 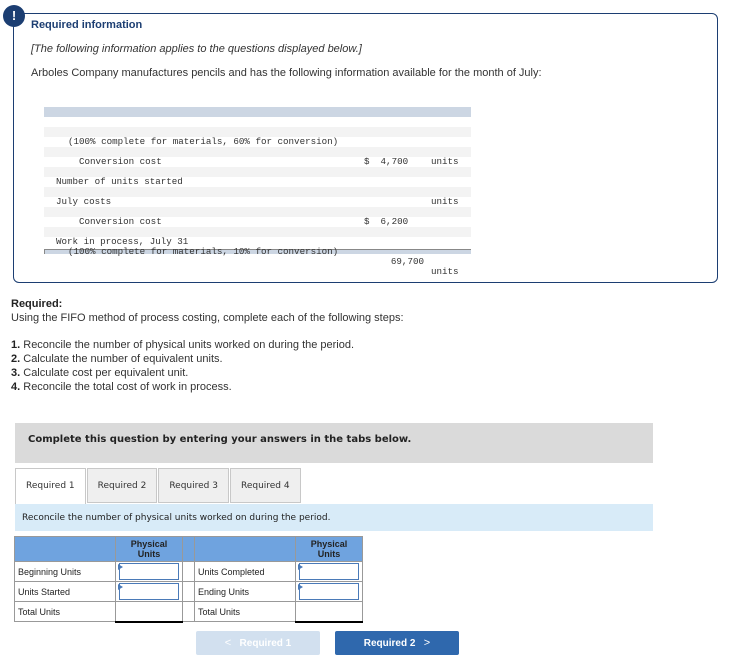 What do you see at coordinates (257, 197) in the screenshot?
I see `table-row: July costs` at bounding box center [257, 197].